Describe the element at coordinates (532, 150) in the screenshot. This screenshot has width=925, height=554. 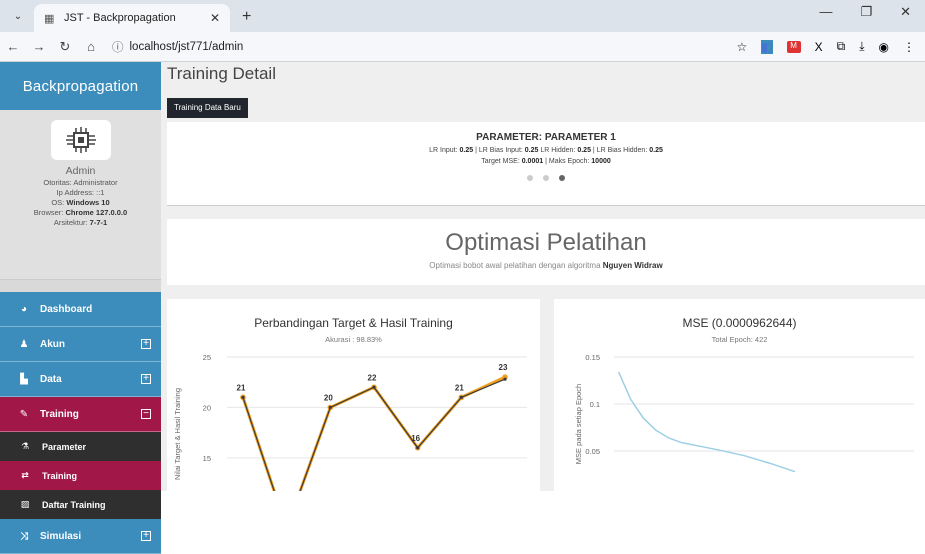
I see `lr-bias-input-value: 0.25` at that location.